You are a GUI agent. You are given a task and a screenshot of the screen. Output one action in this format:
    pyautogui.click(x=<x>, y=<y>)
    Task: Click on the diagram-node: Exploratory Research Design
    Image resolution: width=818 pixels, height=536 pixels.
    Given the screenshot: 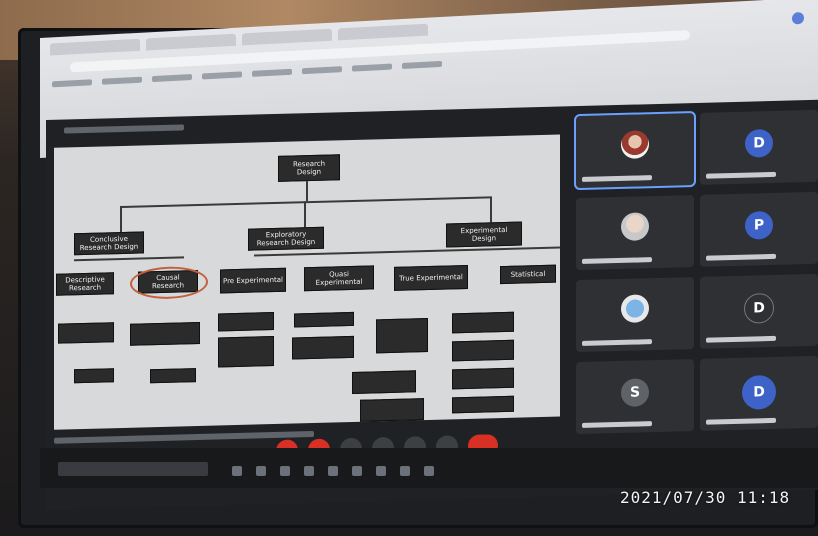 What is the action you would take?
    pyautogui.click(x=286, y=238)
    